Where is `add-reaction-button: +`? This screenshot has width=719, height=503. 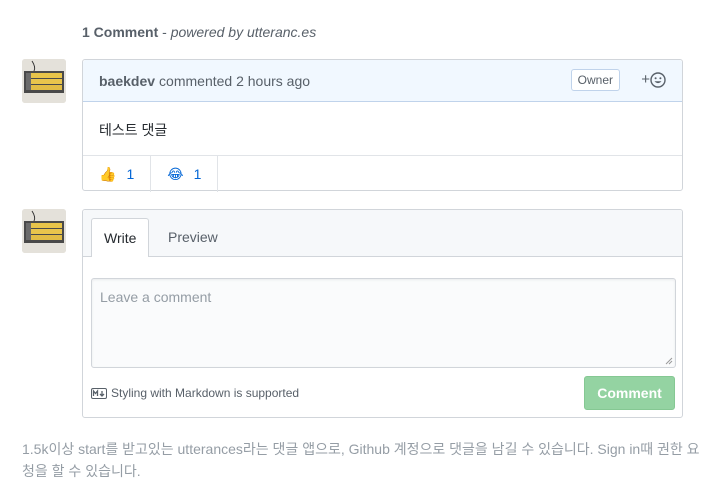
add-reaction-button: + is located at coordinates (653, 79).